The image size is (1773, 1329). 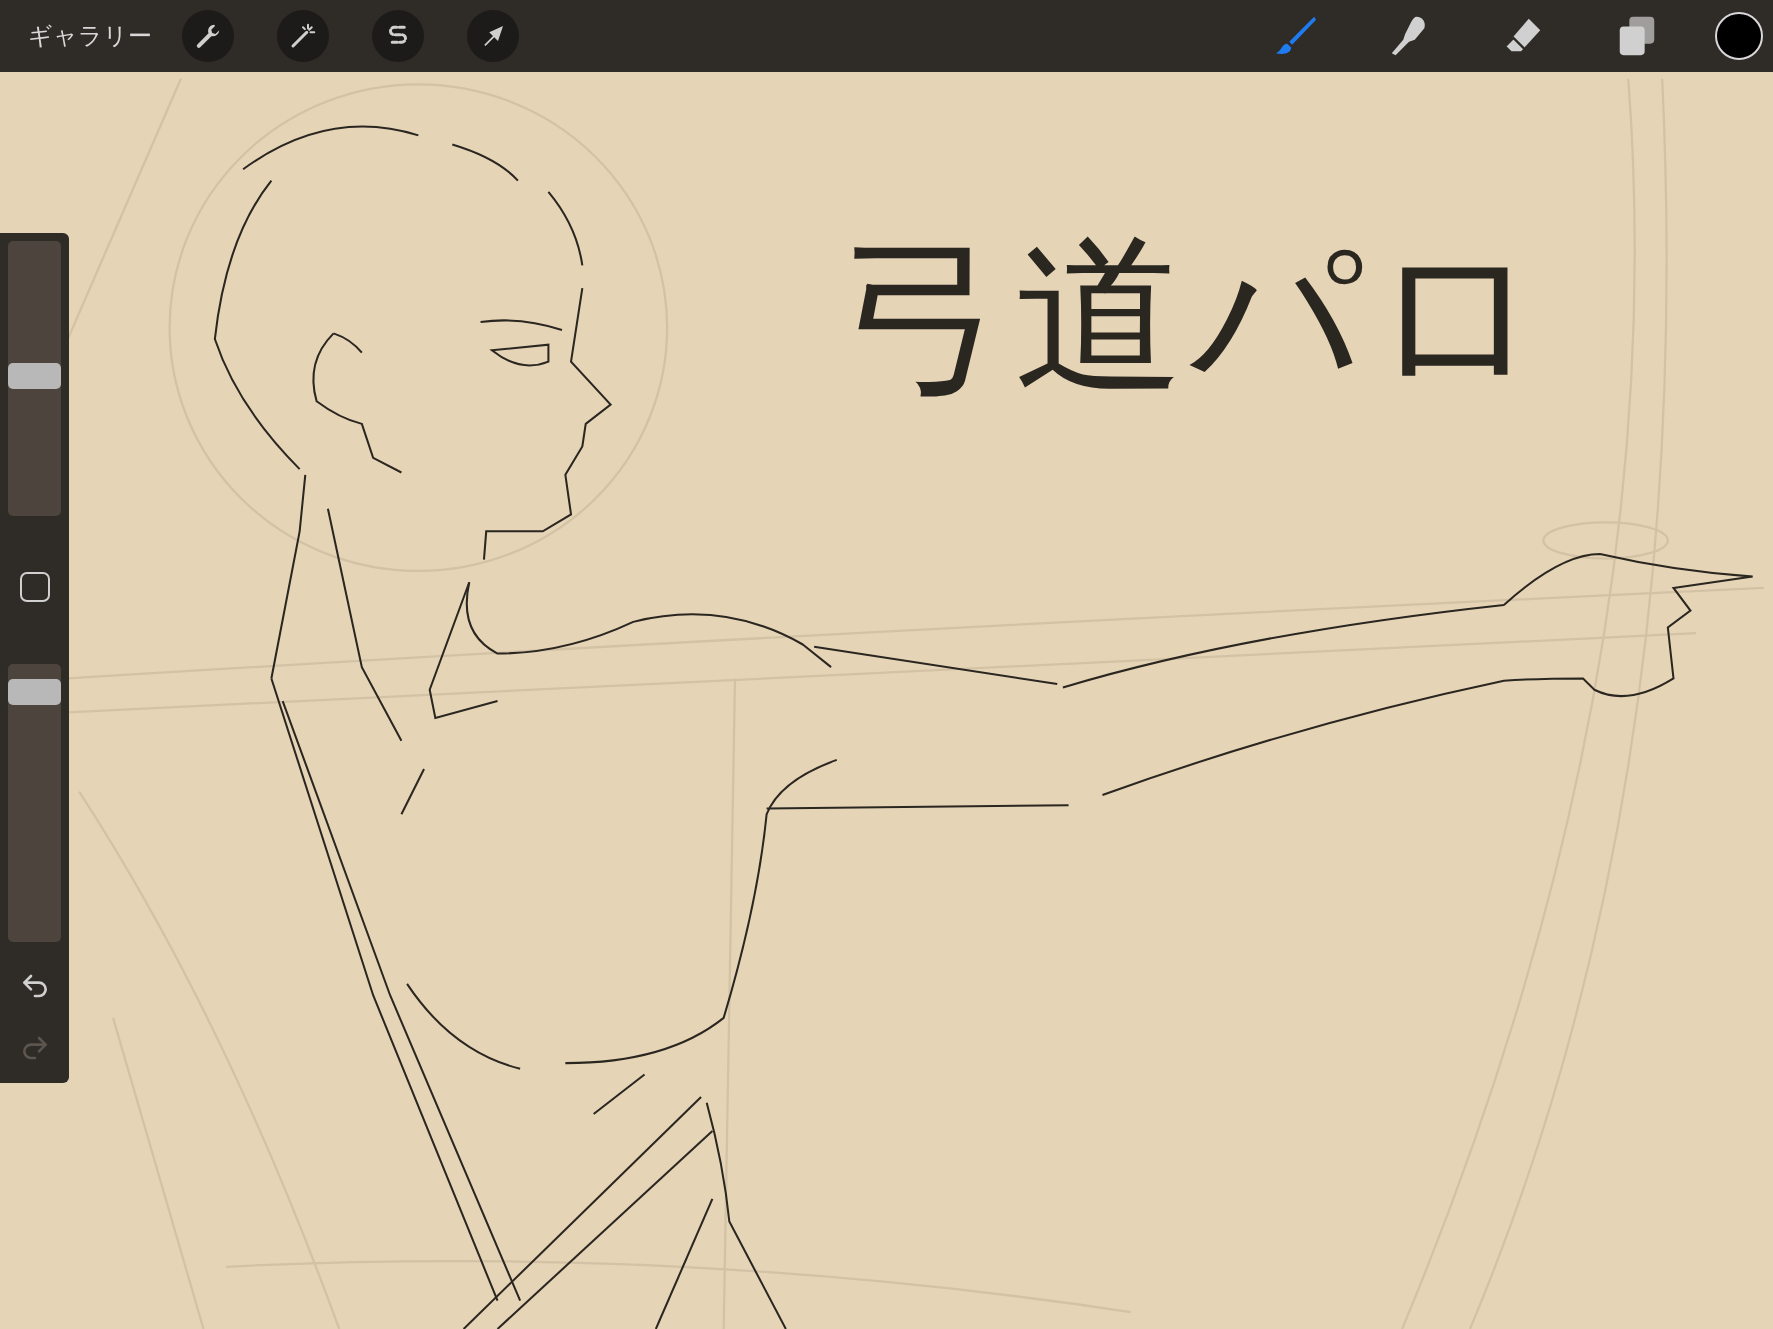 I want to click on handwritten-caption: 弓道パロ, so click(x=1194, y=315).